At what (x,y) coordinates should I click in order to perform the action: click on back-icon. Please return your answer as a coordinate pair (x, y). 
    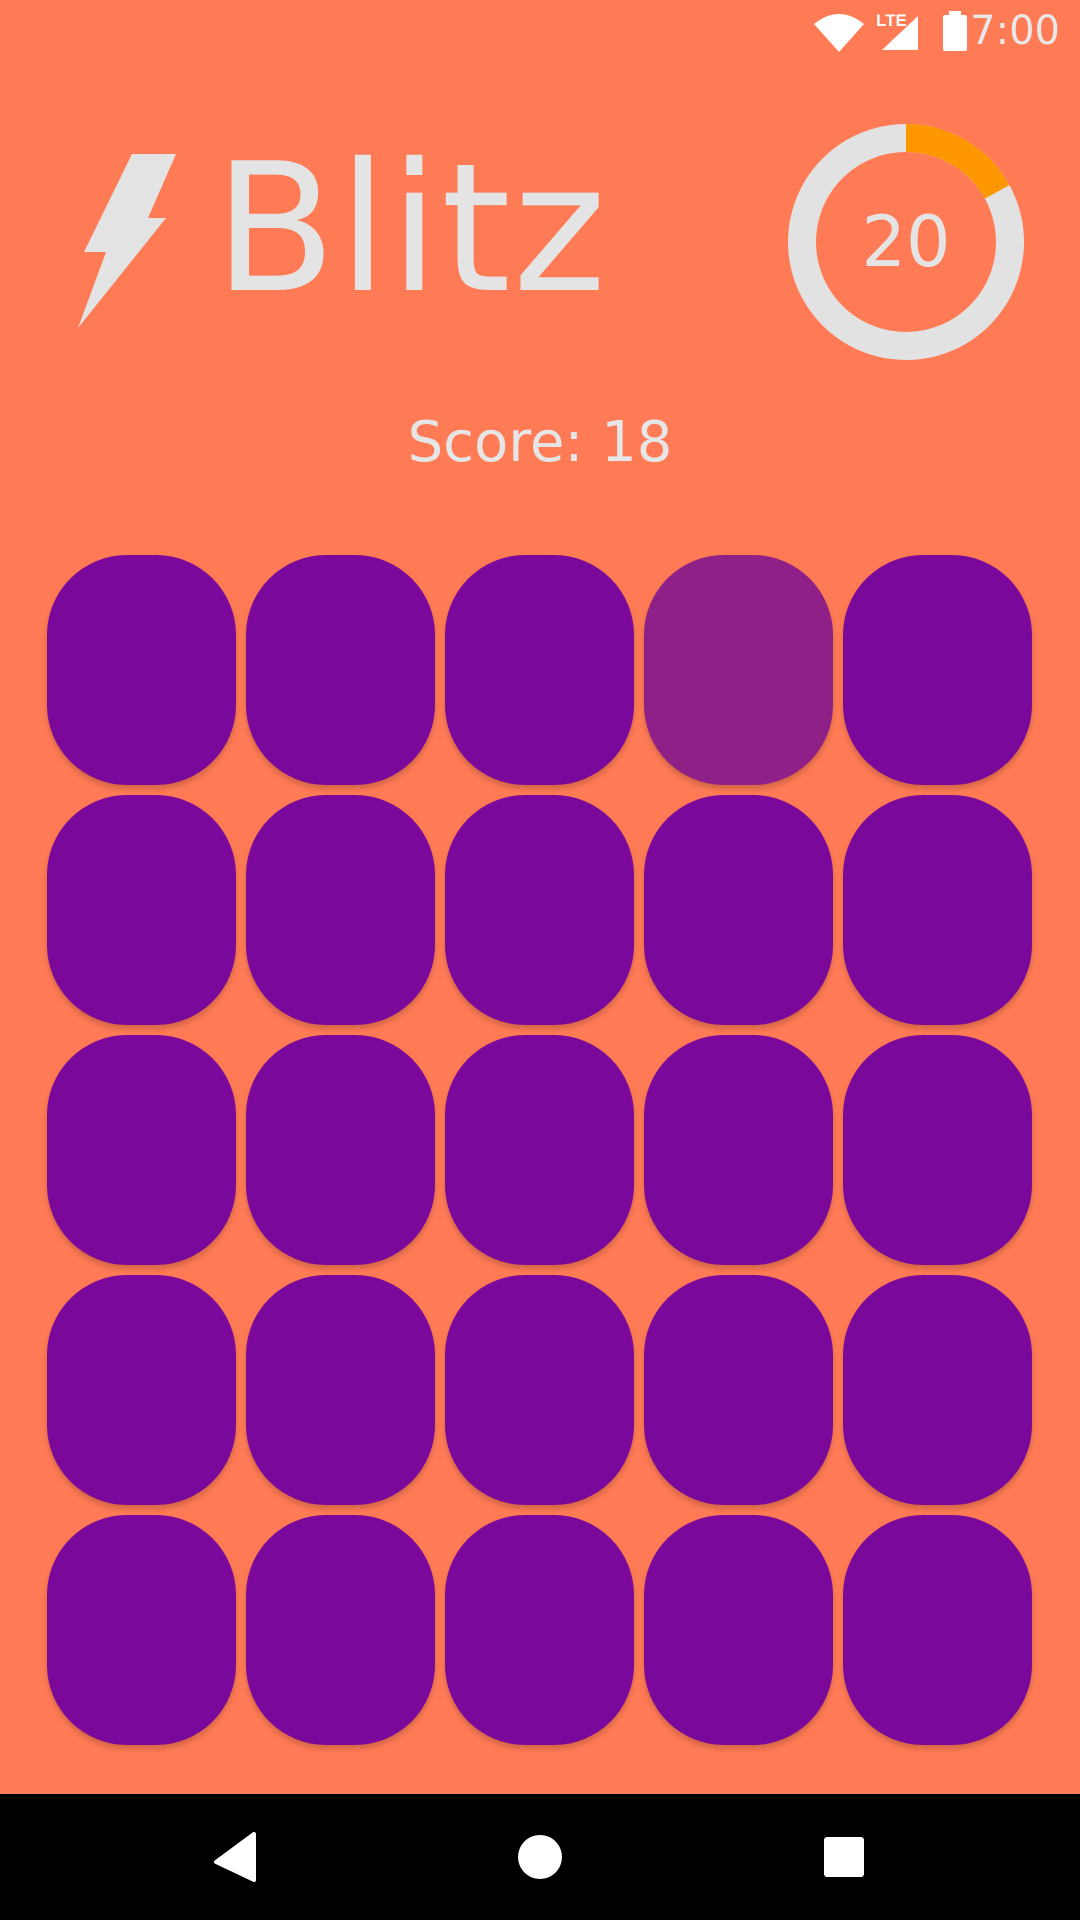
    Looking at the image, I should click on (237, 1857).